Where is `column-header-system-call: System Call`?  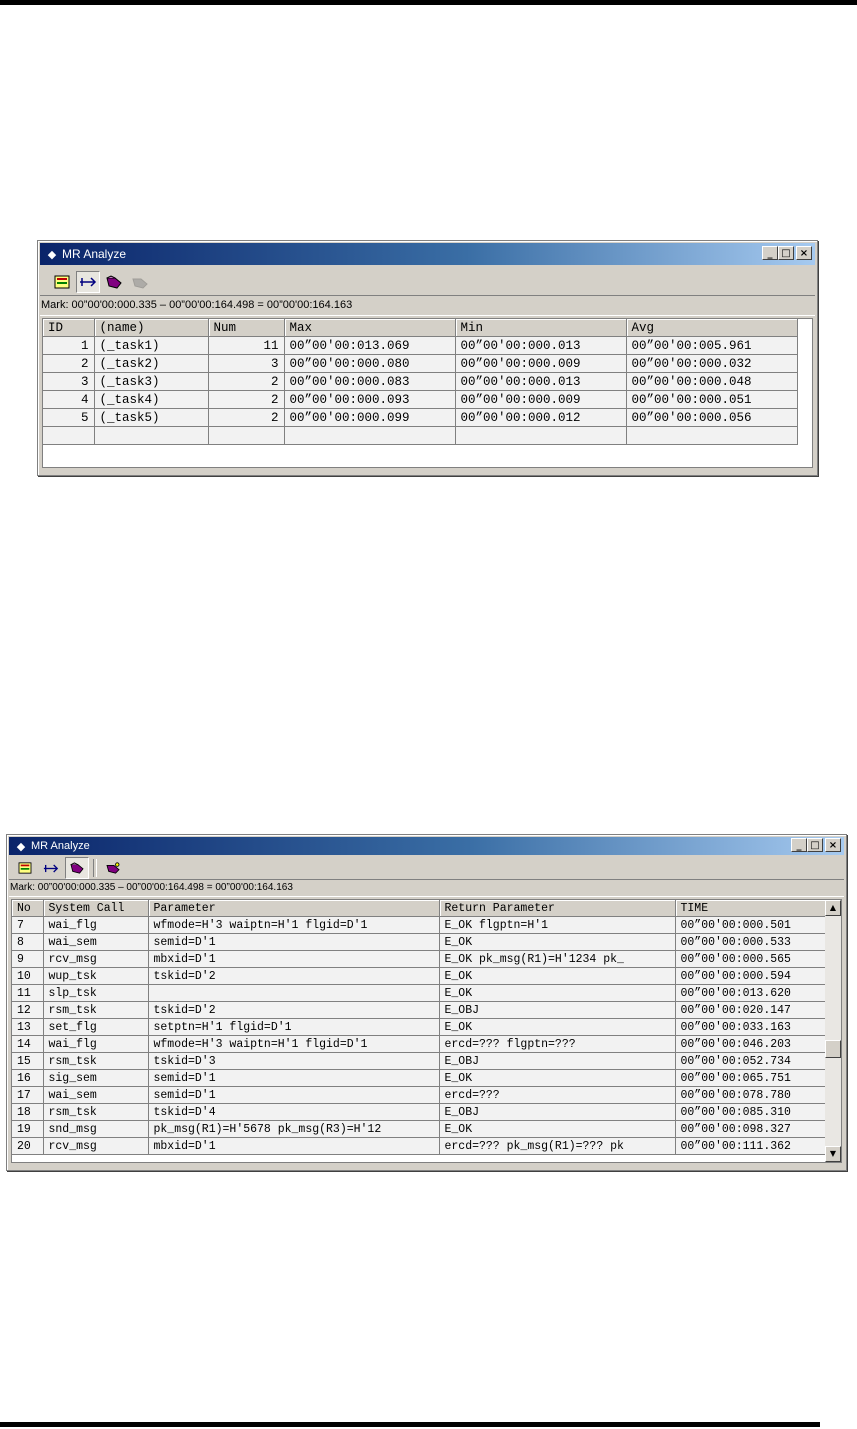
column-header-system-call: System Call is located at coordinates (96, 908).